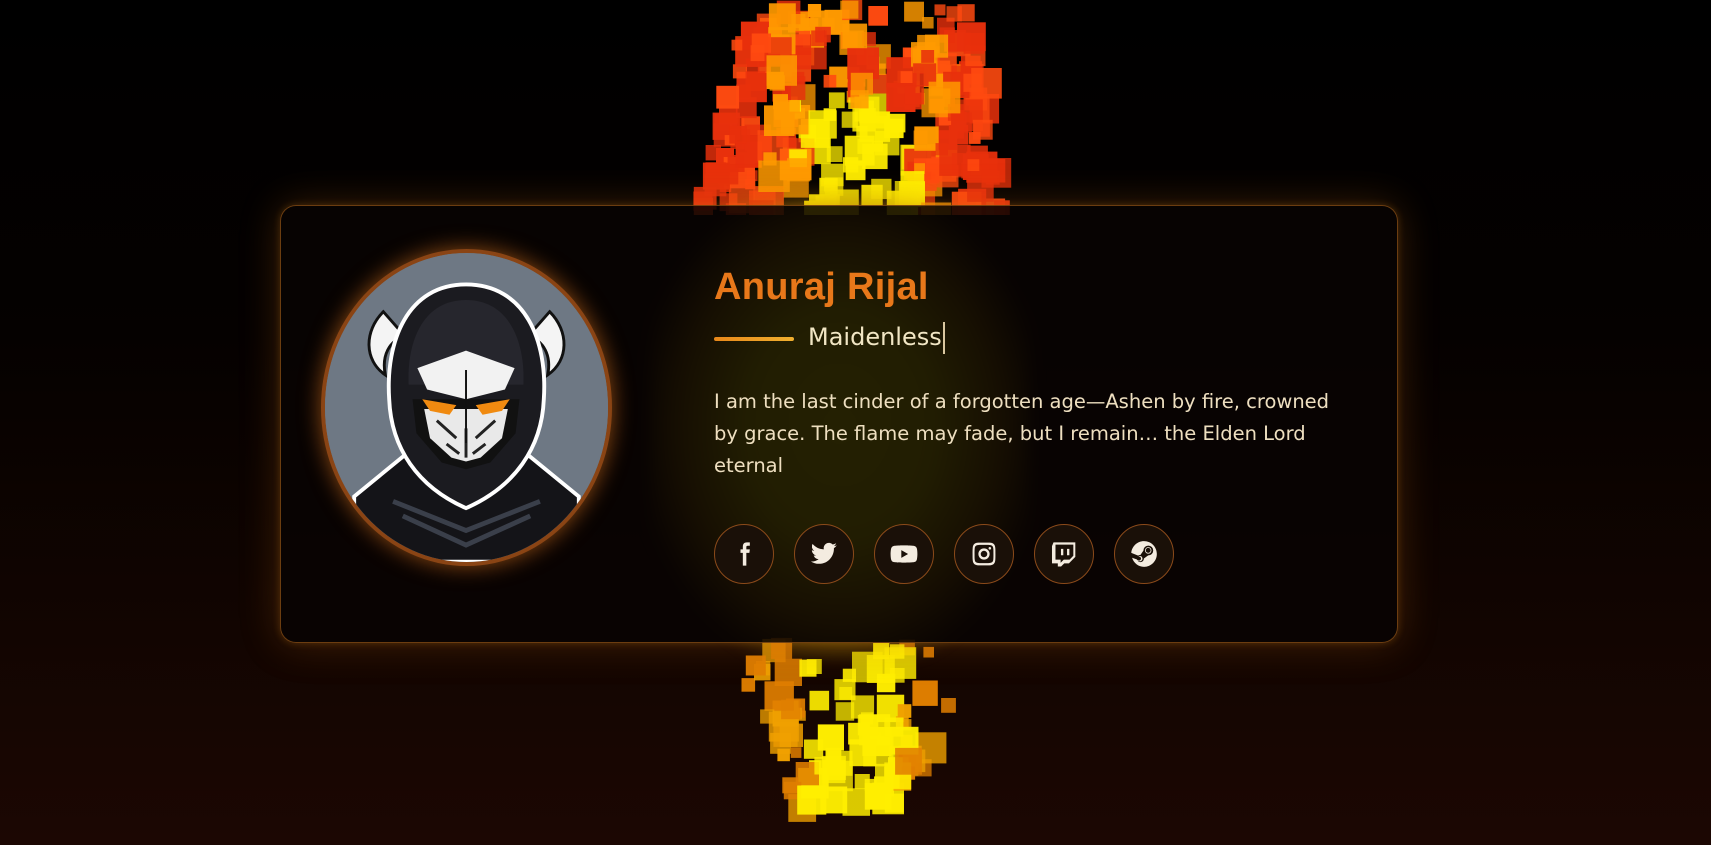 The image size is (1711, 845). What do you see at coordinates (754, 339) in the screenshot?
I see `accent-divider` at bounding box center [754, 339].